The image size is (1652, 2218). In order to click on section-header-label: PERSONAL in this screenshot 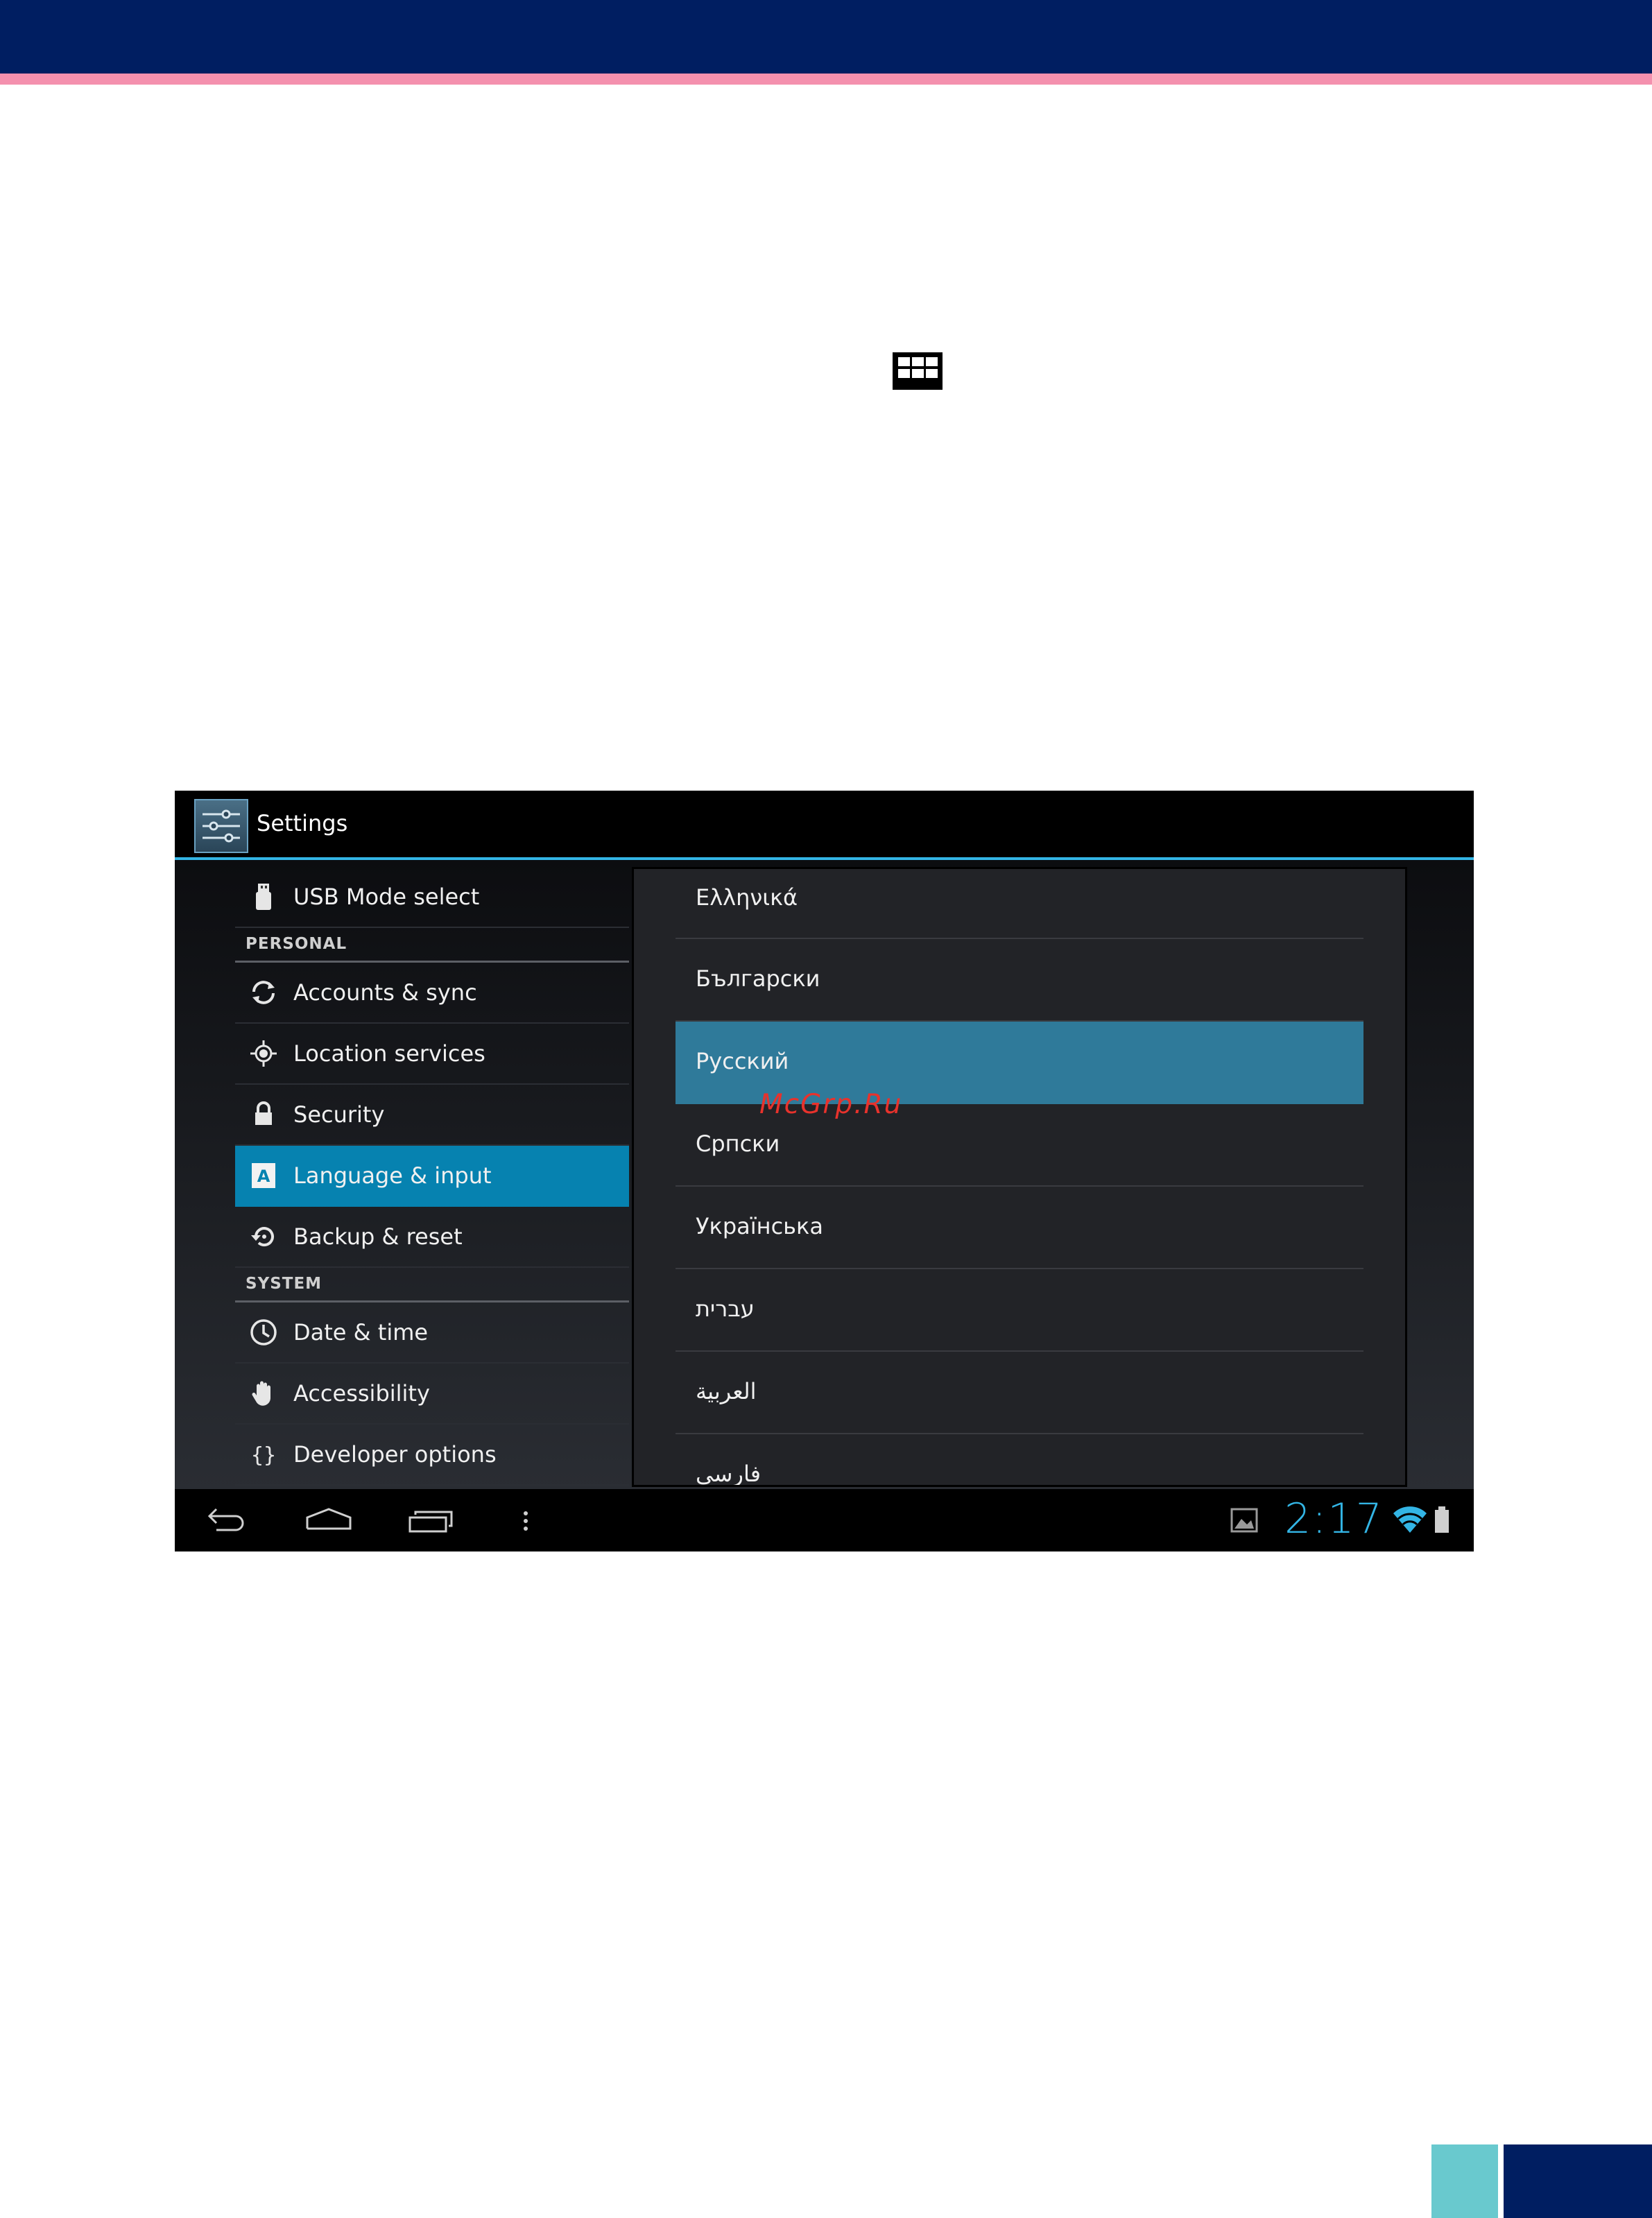, I will do `click(296, 944)`.